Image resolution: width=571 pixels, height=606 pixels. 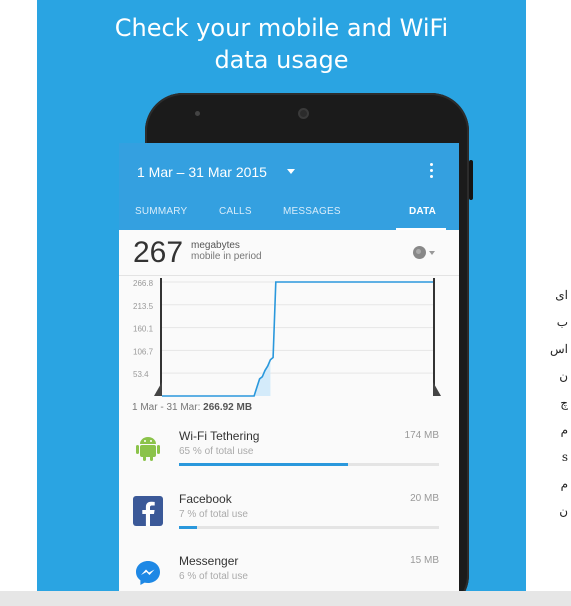 What do you see at coordinates (213, 514) in the screenshot?
I see `app-percent: 7 % of total use` at bounding box center [213, 514].